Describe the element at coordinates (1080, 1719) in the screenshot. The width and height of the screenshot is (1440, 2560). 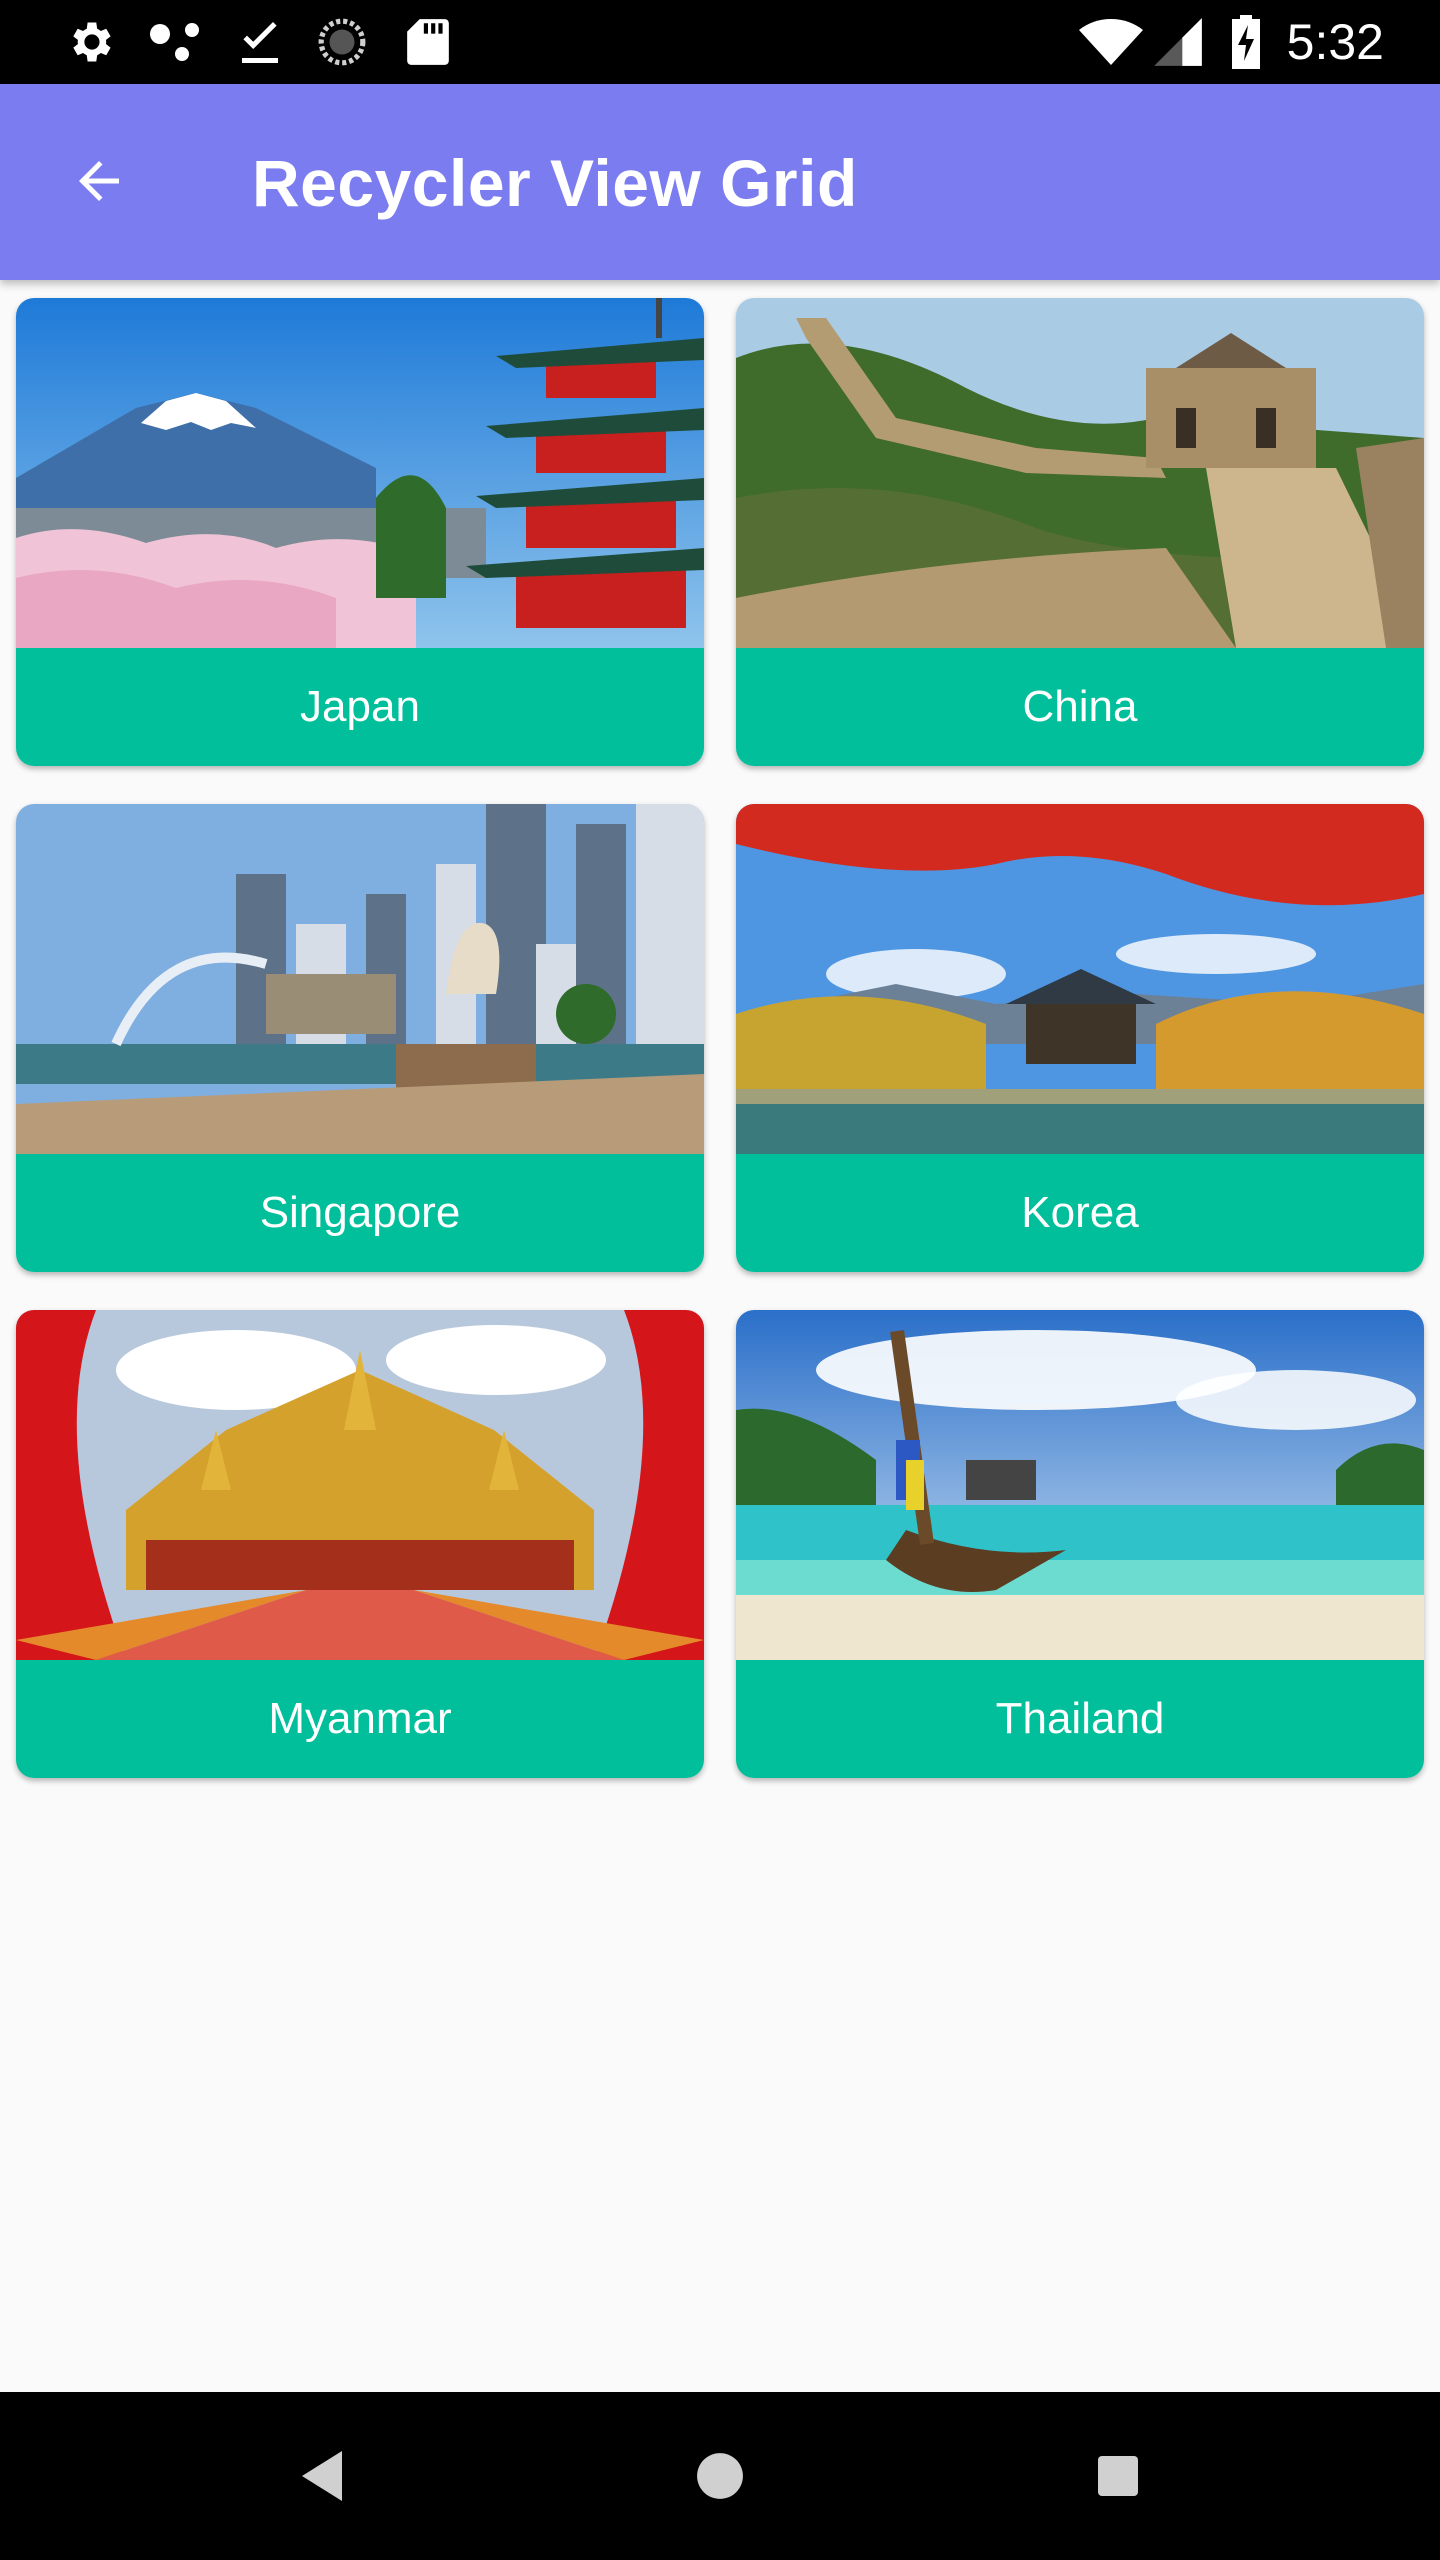
I see `grid-card-label: Thailand` at that location.